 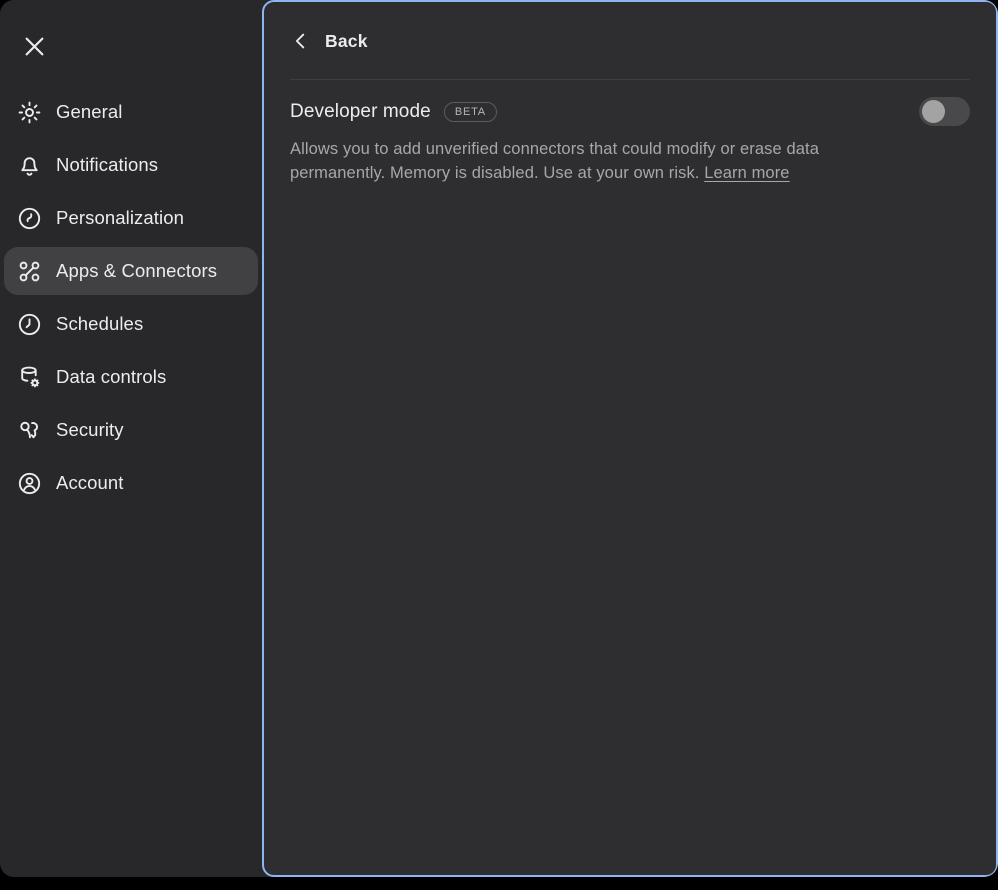 I want to click on panel-header: Back, so click(x=630, y=41).